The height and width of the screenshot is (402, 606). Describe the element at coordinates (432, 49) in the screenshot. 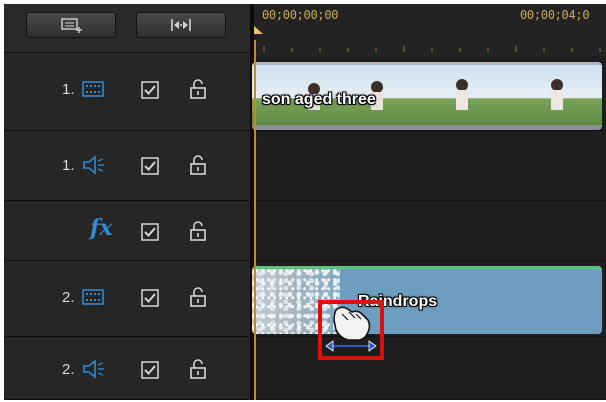

I see `ruler-ticks` at that location.